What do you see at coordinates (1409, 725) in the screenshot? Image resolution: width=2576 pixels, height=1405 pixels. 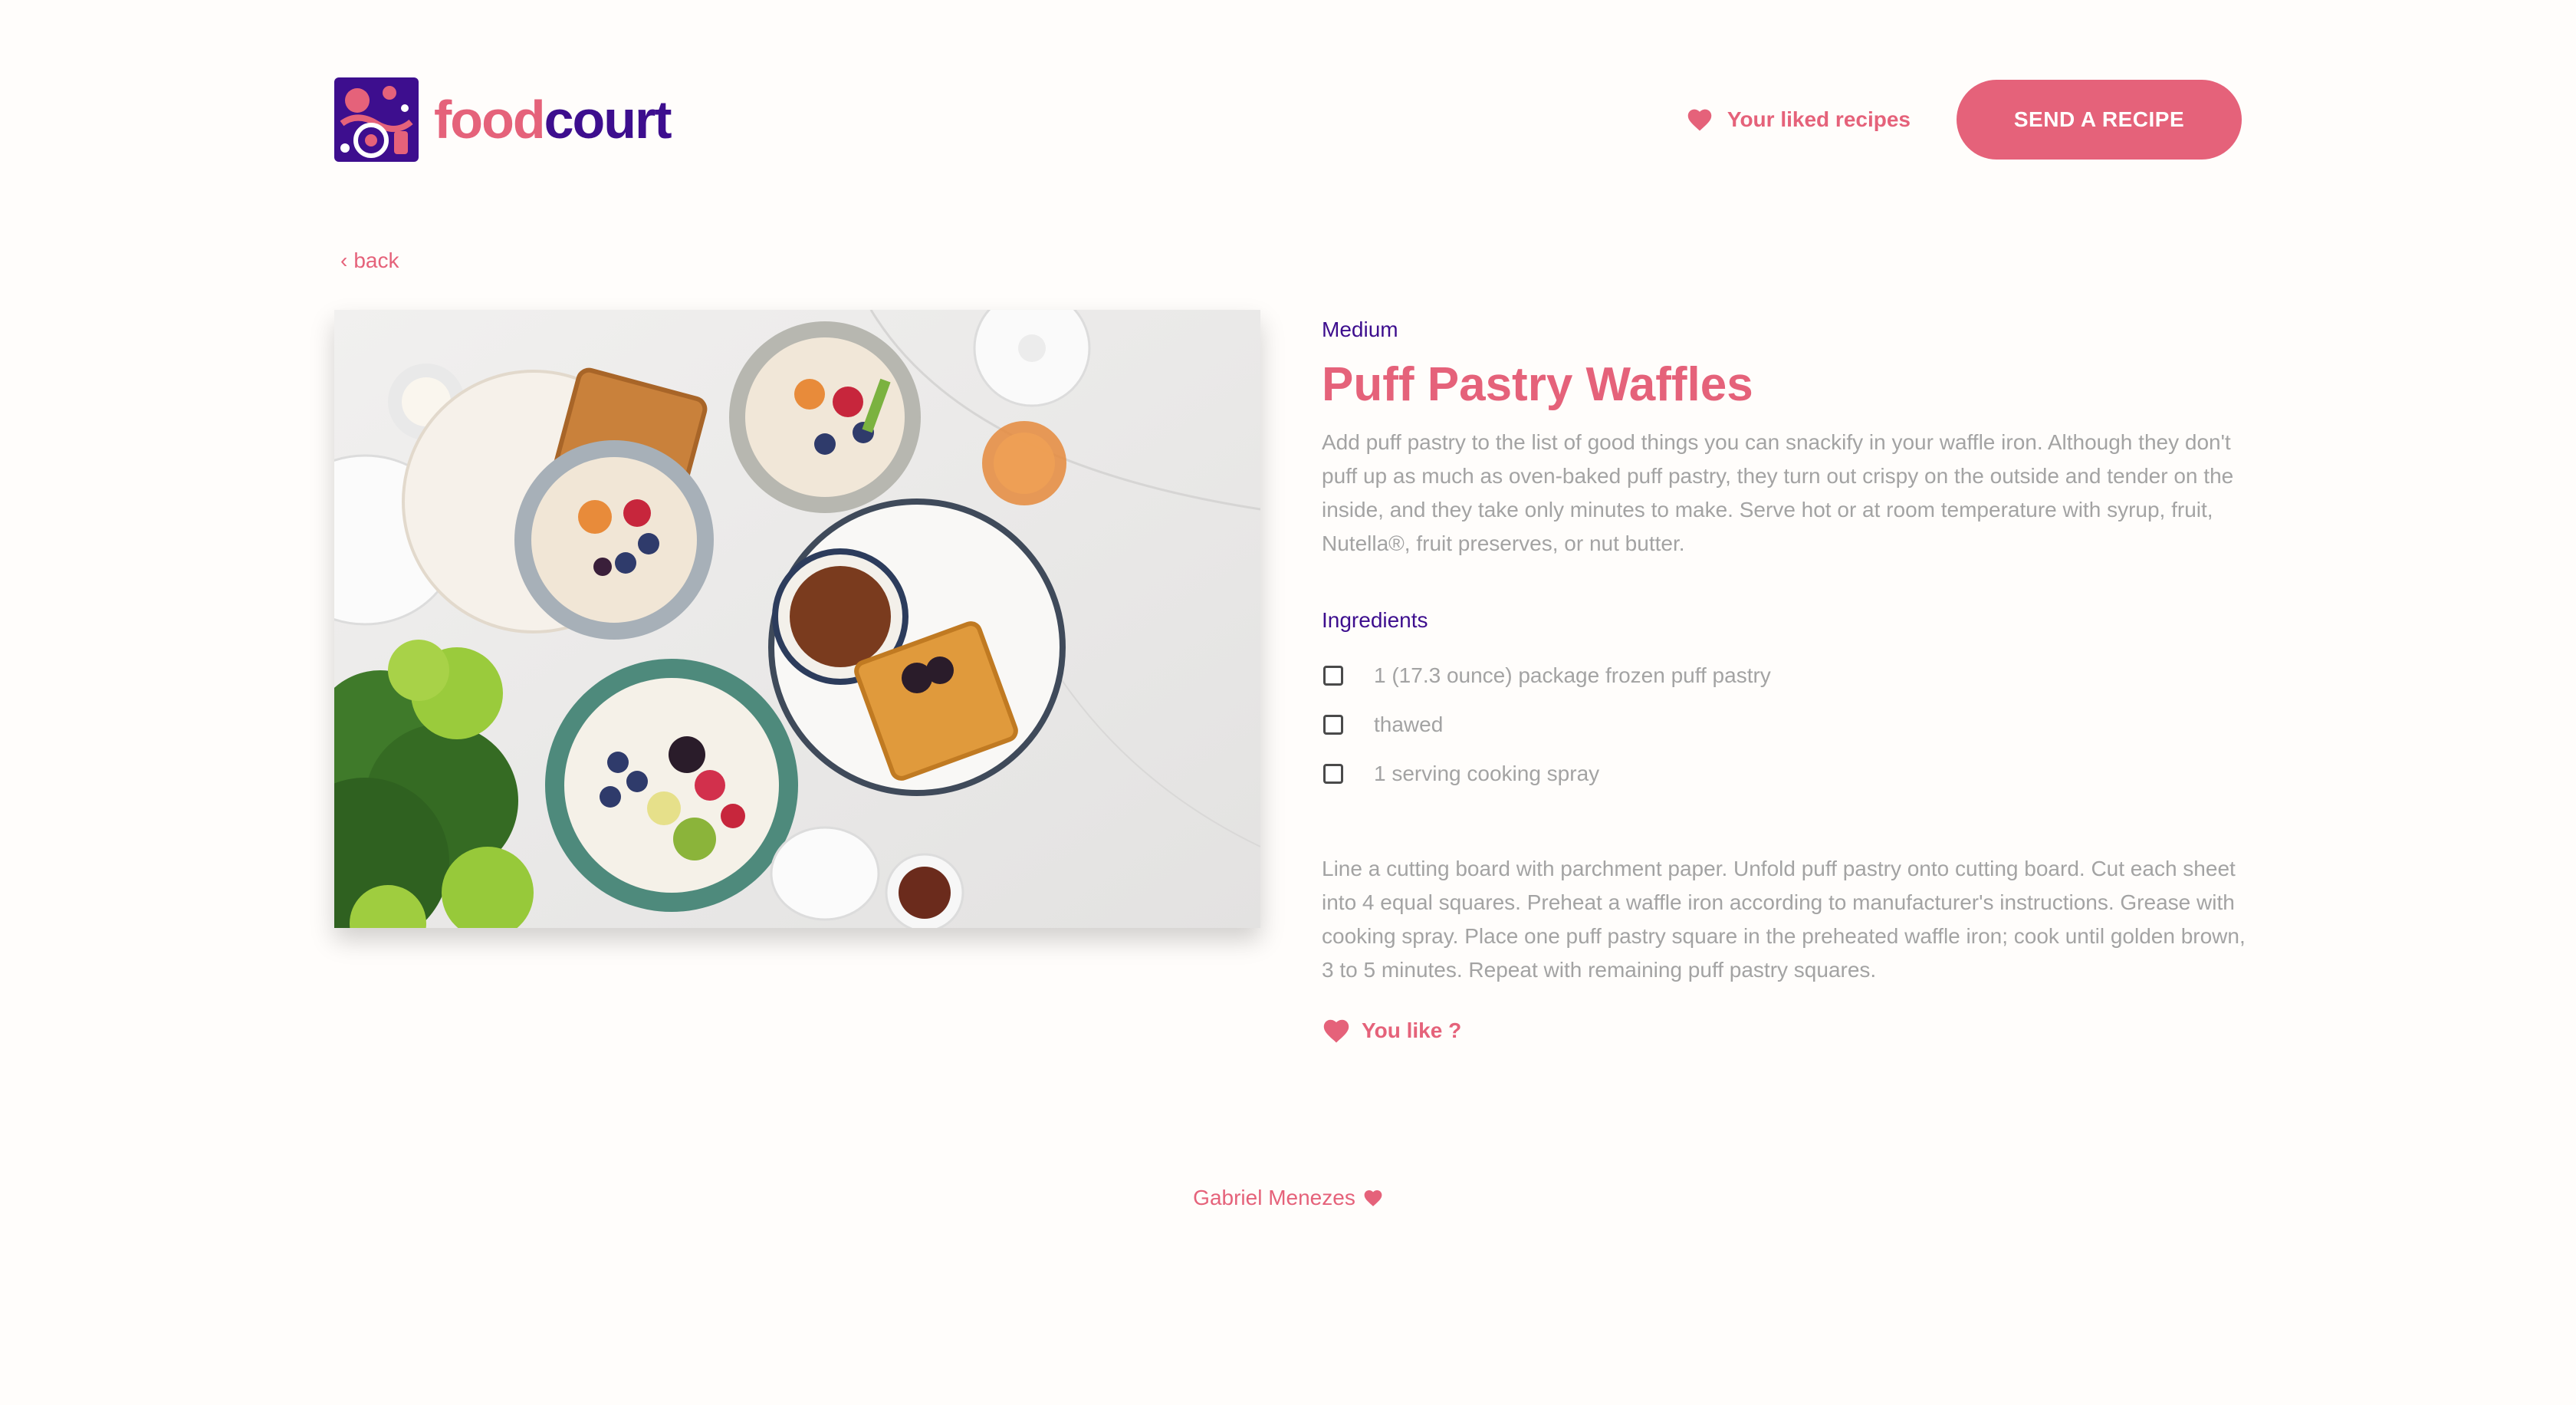 I see `ingredient-text: thawed` at bounding box center [1409, 725].